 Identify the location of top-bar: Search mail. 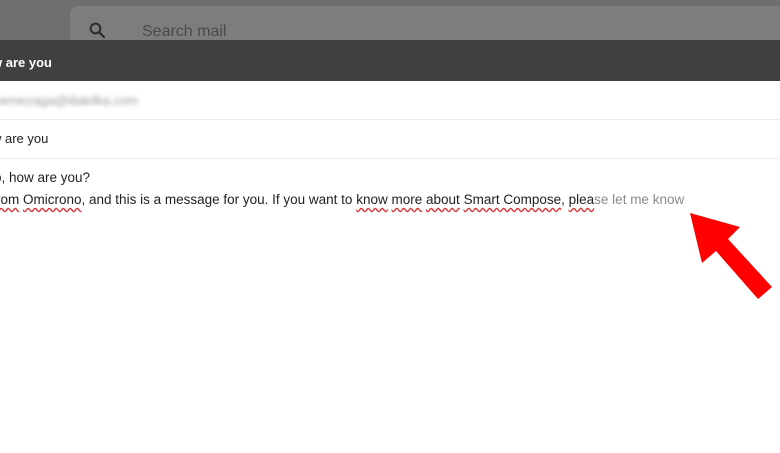
(390, 20).